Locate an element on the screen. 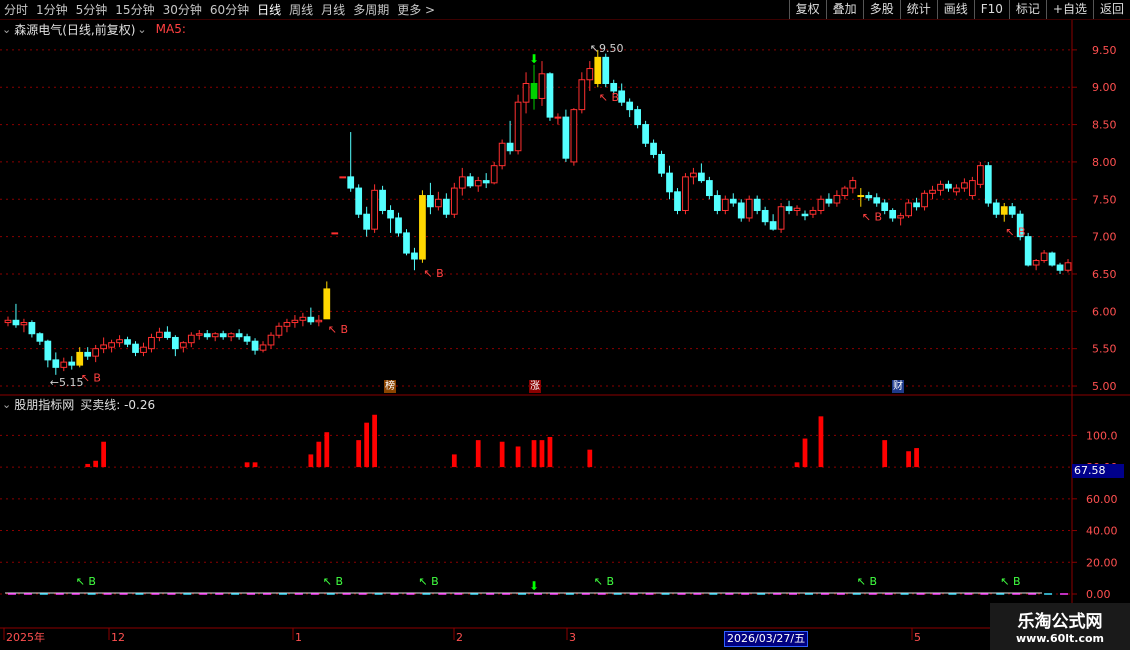 This screenshot has width=1130, height=650. toolbar-buttons: 复权 叠加 多股 统计 画线 F10 标记 +自选 返回 is located at coordinates (959, 9).